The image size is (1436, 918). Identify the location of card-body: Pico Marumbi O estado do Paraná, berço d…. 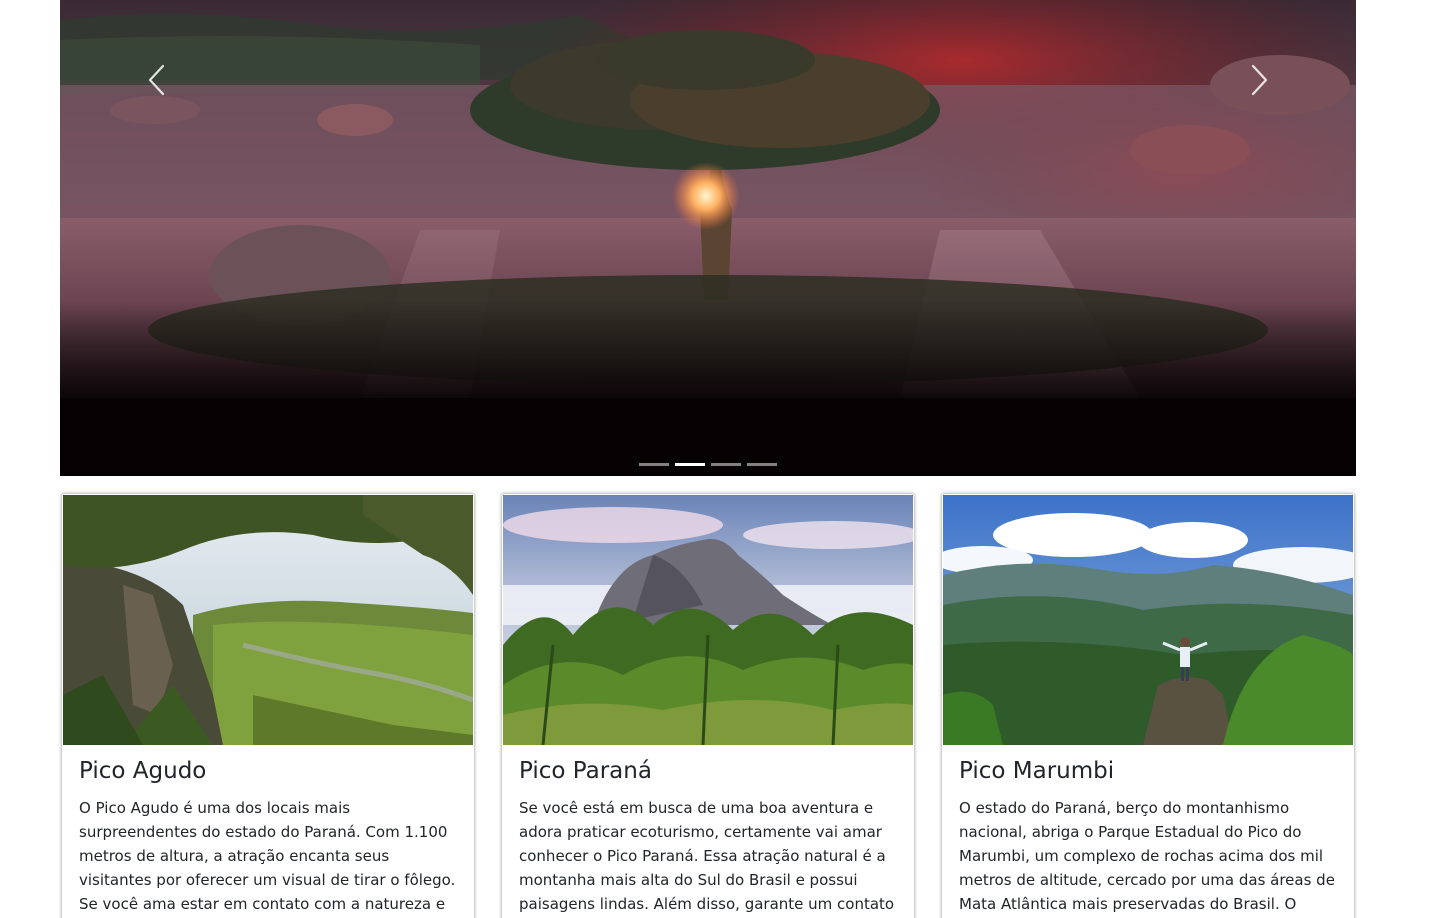
(1149, 838).